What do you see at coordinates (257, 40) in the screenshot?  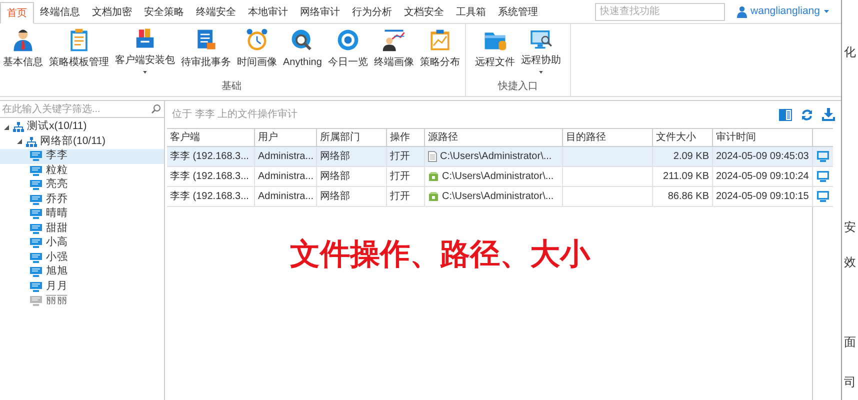 I see `clock-icon` at bounding box center [257, 40].